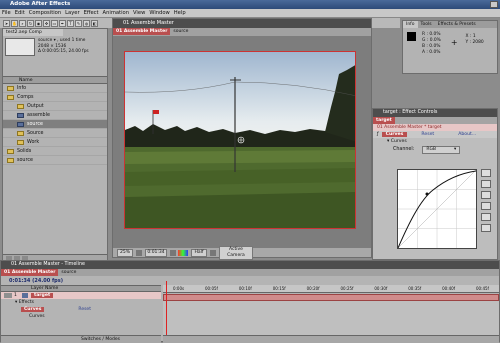 The height and width of the screenshot is (343, 500). I want to click on hand-tool-icon: ✋, so click(14, 23).